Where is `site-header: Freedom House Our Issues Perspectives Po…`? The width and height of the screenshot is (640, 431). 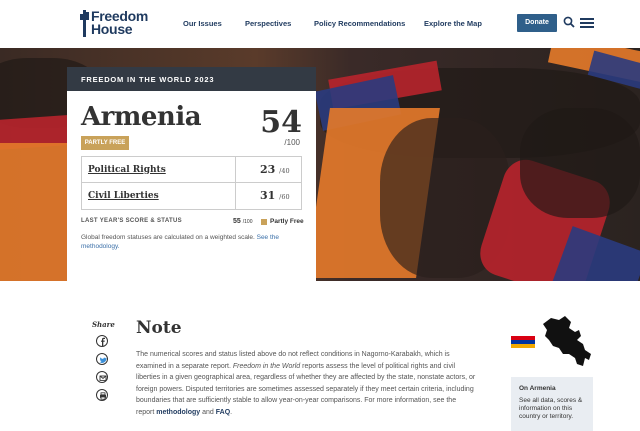 site-header: Freedom House Our Issues Perspectives Po… is located at coordinates (320, 24).